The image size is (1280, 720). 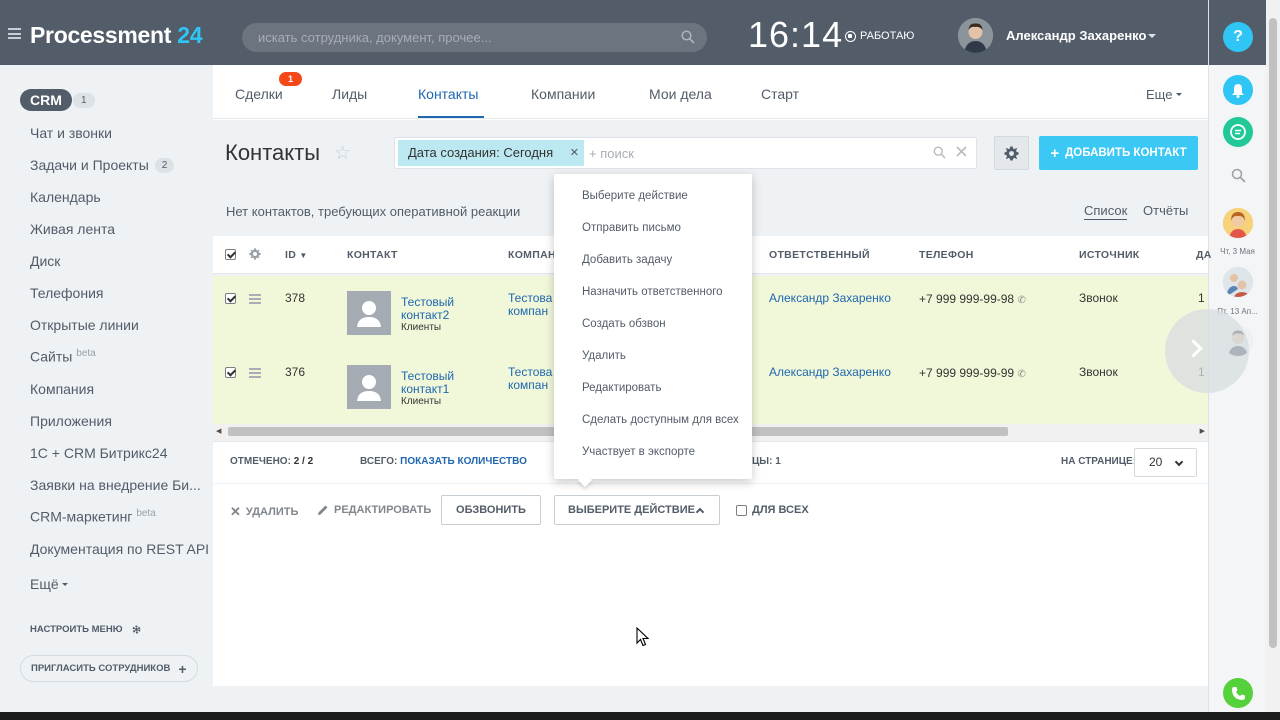 What do you see at coordinates (1106, 211) in the screenshot?
I see `view-list-link: Список` at bounding box center [1106, 211].